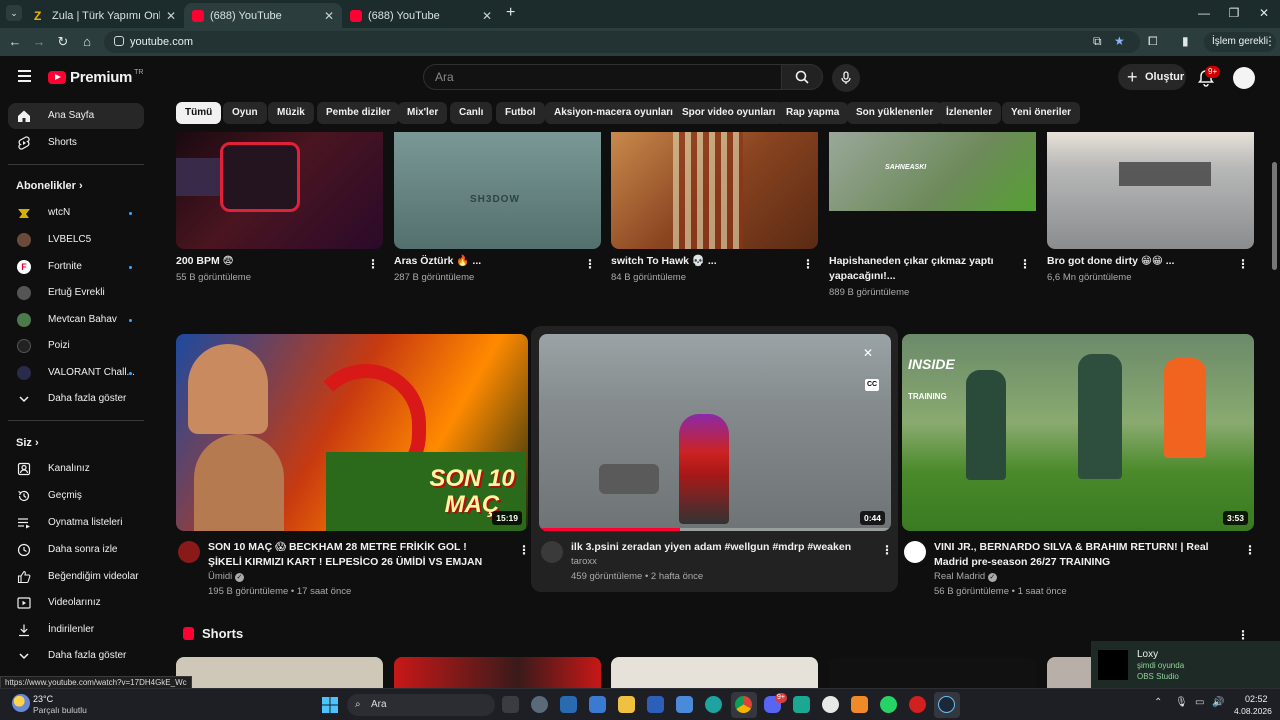 This screenshot has width=1280, height=720. I want to click on video-thumbnail-preview: ✕ CC 0:44, so click(715, 432).